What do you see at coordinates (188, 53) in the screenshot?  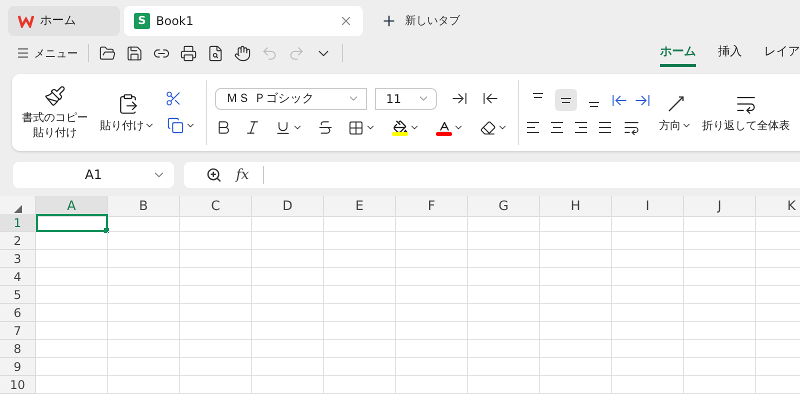 I see `print-icon` at bounding box center [188, 53].